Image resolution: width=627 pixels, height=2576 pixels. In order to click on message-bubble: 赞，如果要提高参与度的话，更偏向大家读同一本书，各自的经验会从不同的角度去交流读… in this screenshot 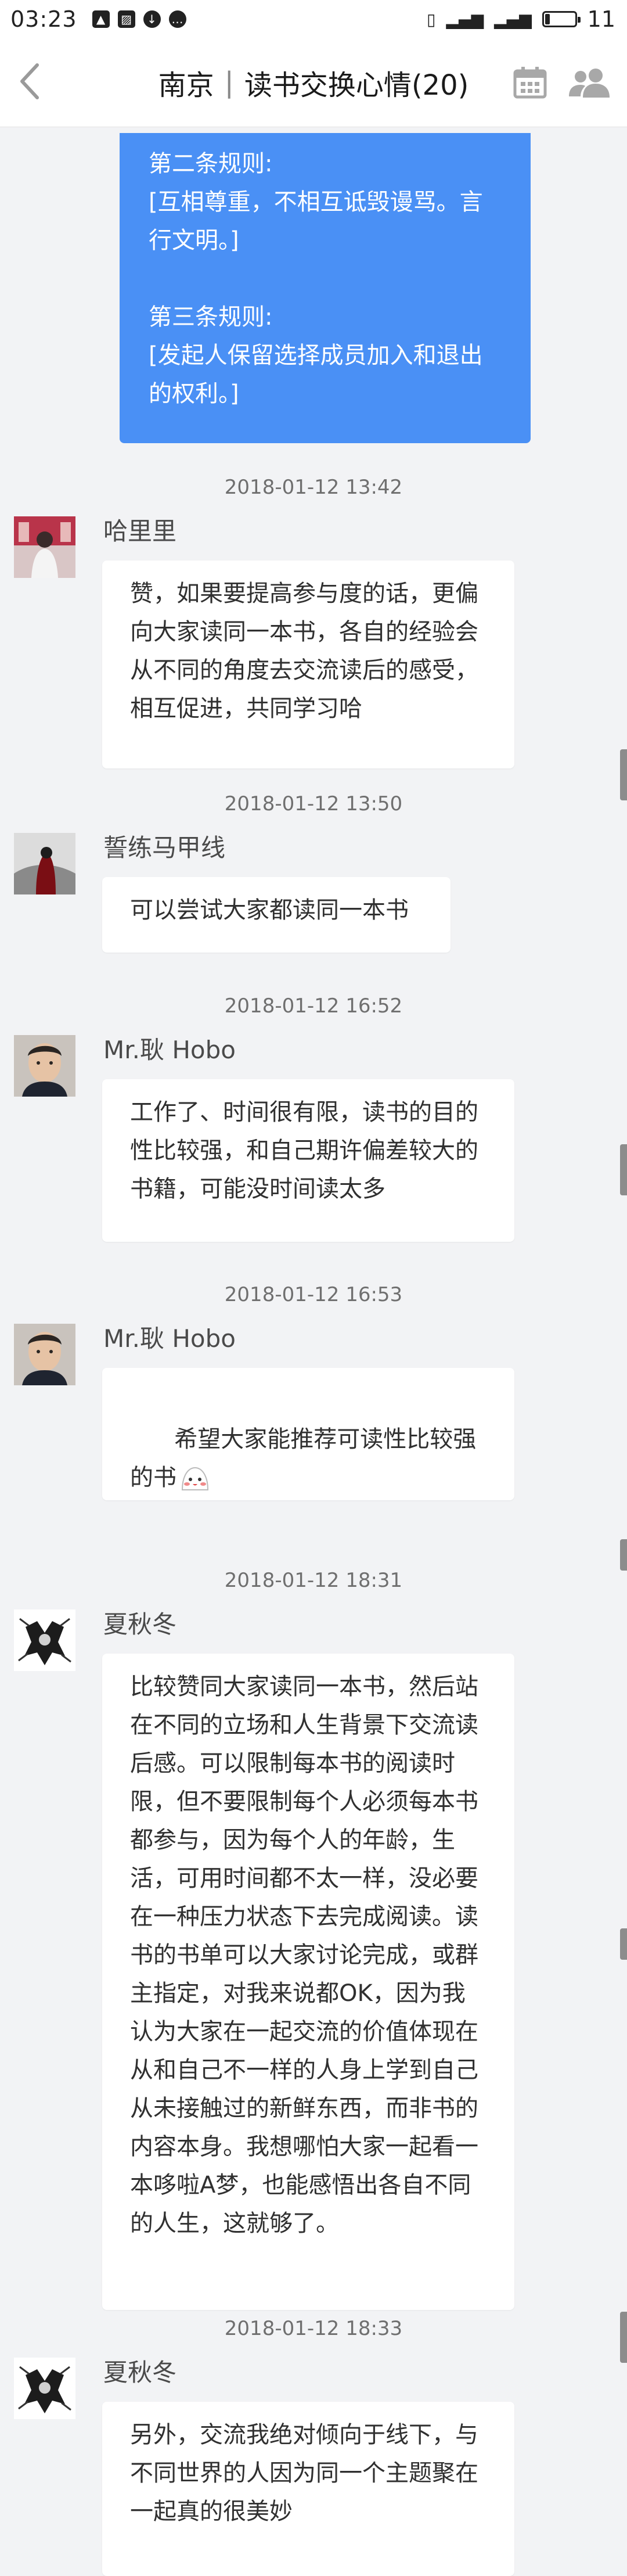, I will do `click(308, 664)`.